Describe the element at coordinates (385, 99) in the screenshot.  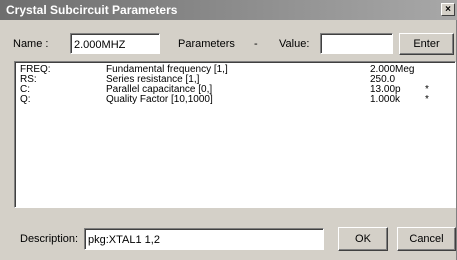
I see `param-value: 1.000k` at that location.